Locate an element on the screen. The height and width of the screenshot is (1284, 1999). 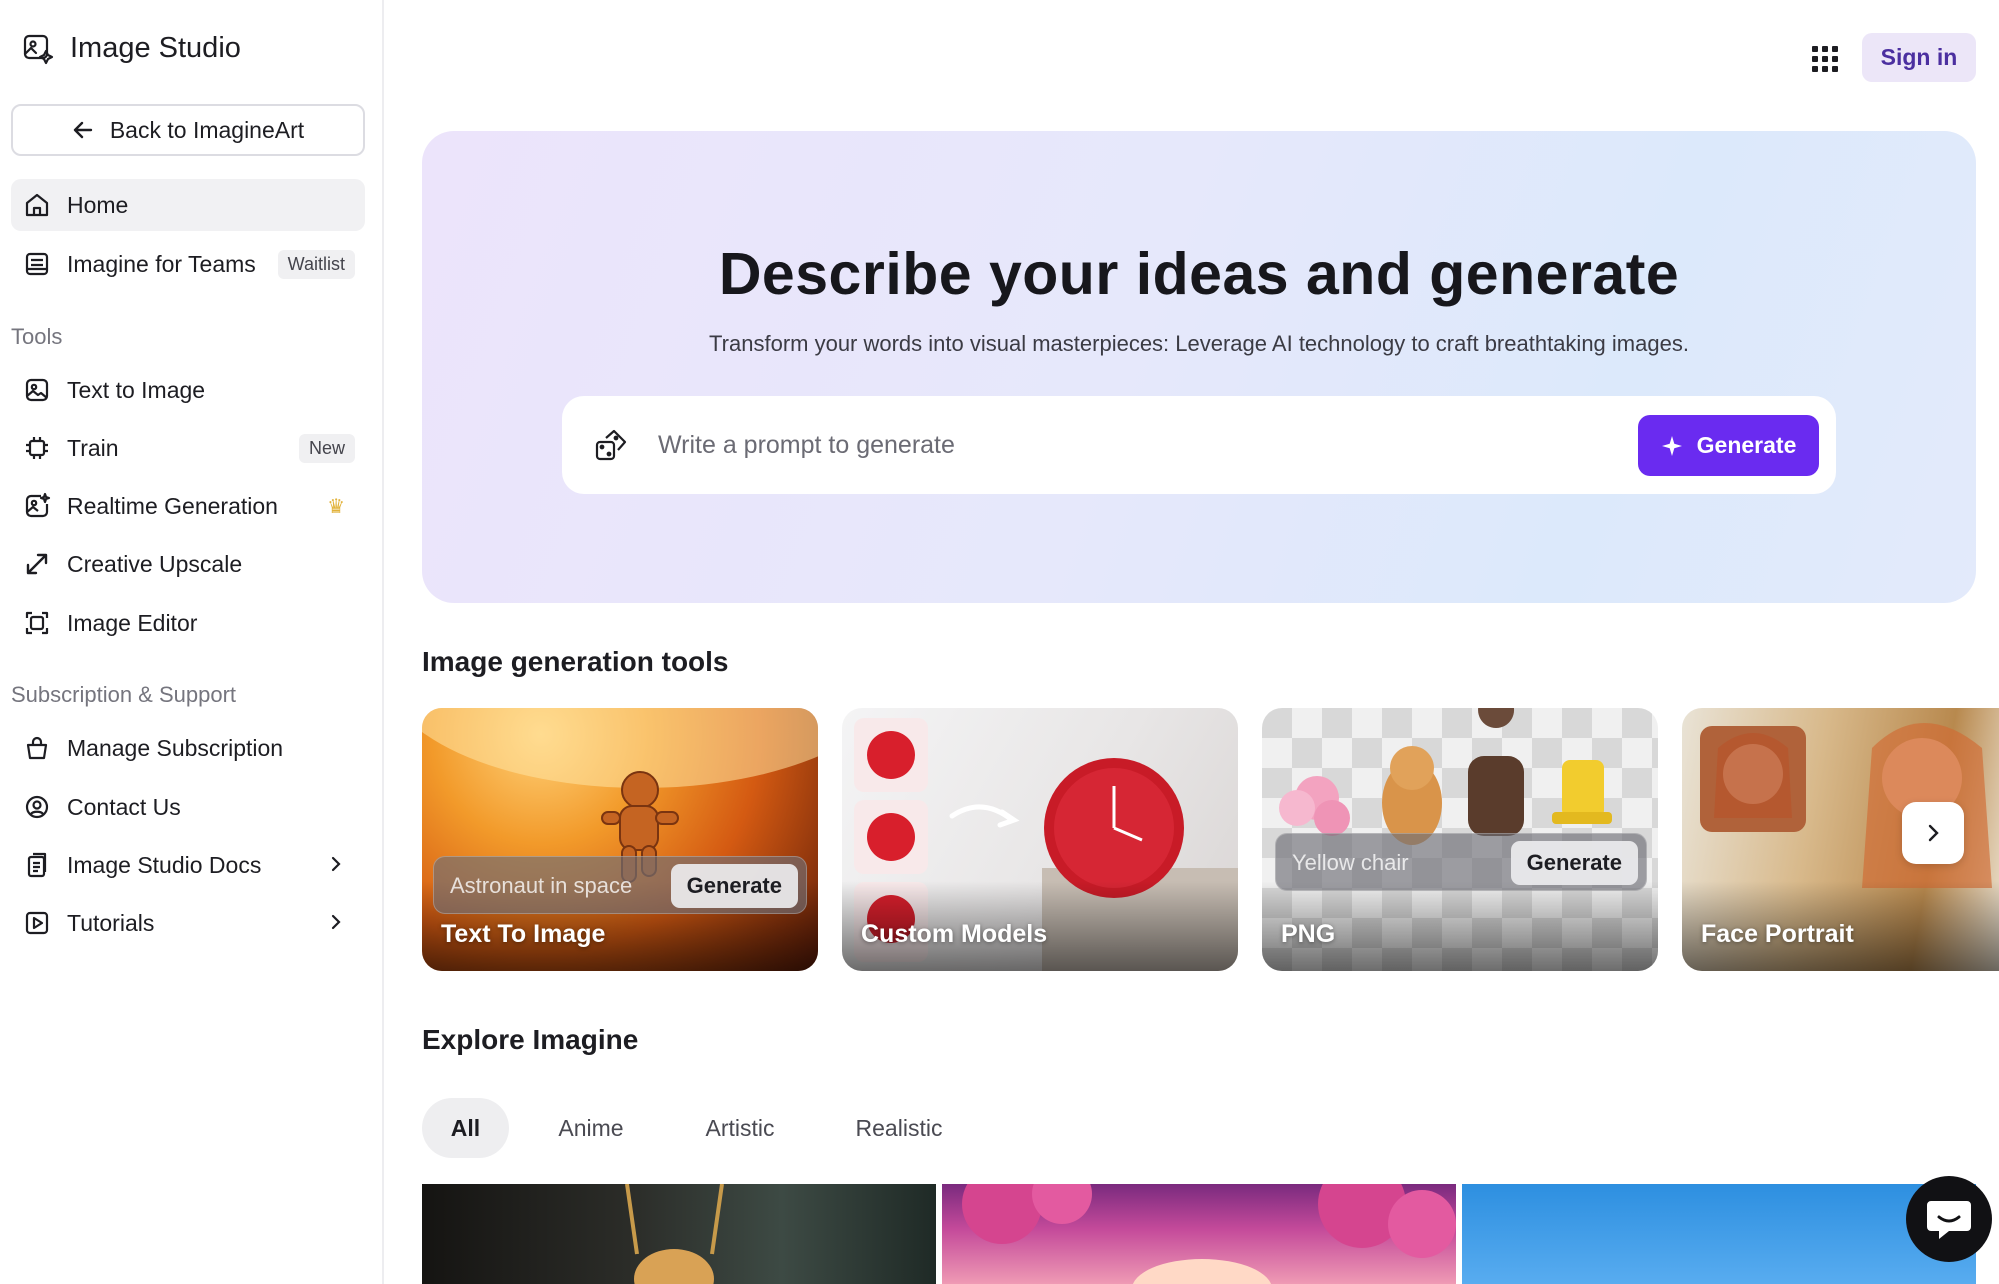
sidebar-item-label: Image Studio Docs is located at coordinates (164, 864).